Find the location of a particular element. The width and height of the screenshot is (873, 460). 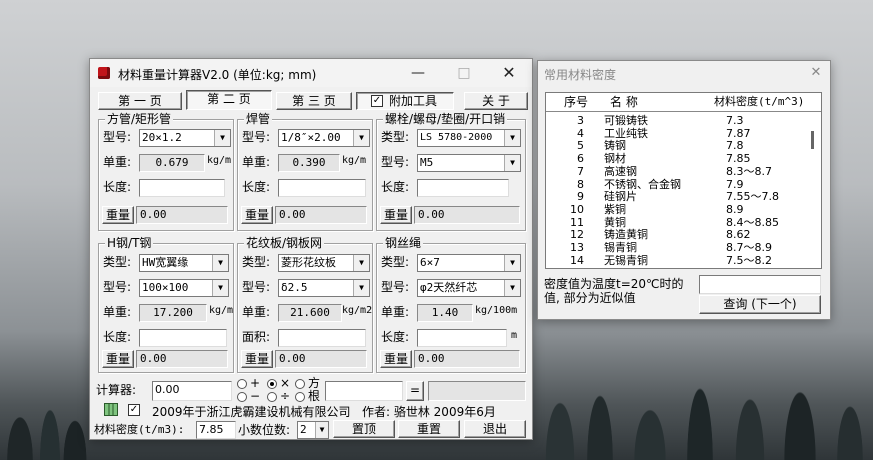

scrollbar-thumb is located at coordinates (812, 140).